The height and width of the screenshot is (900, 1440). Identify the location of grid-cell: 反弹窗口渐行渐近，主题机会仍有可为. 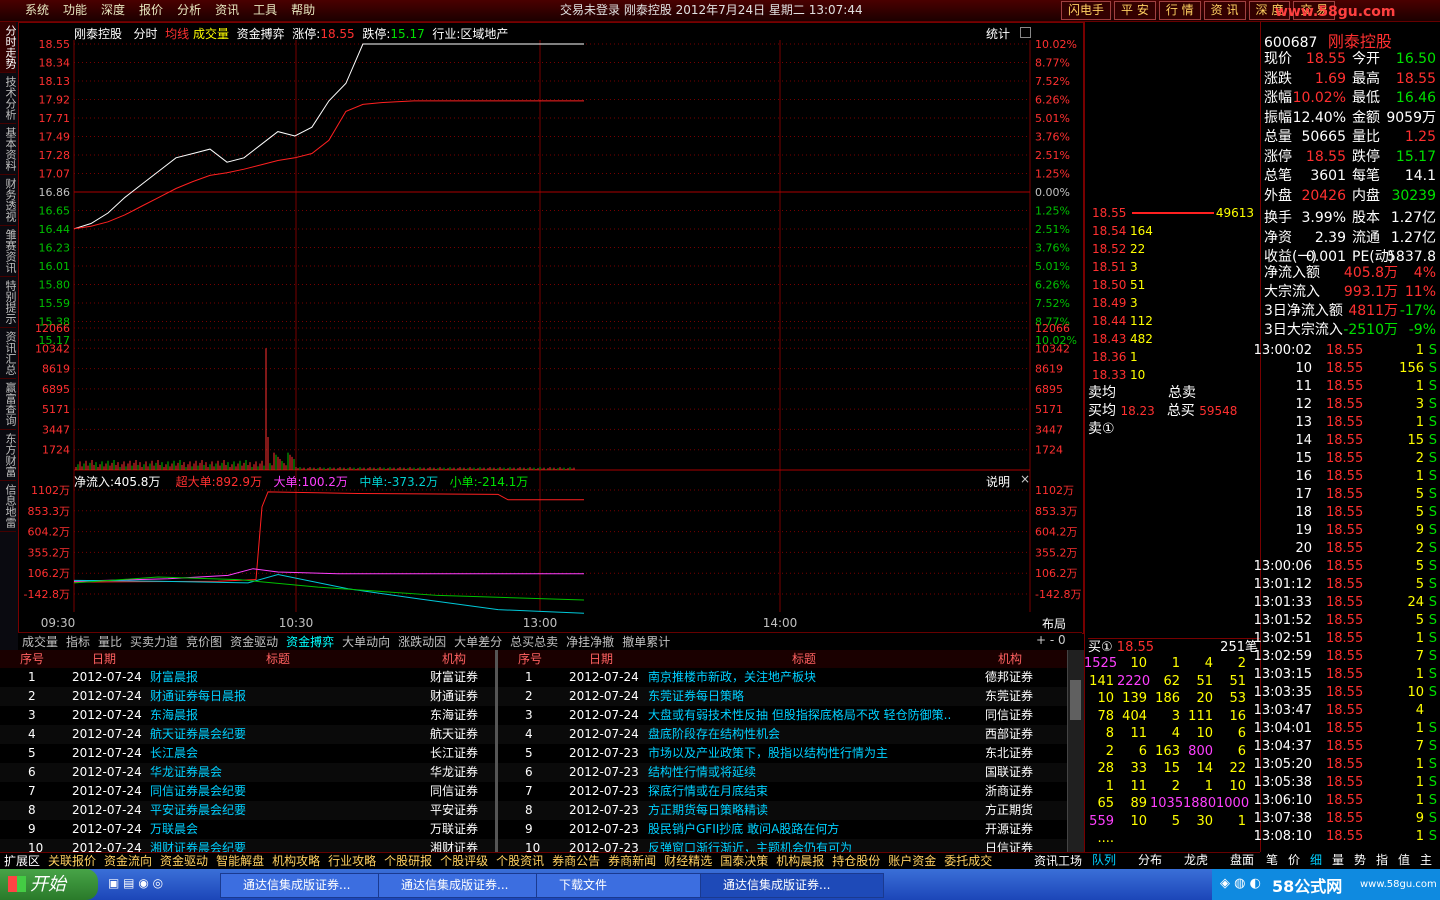
(808, 845).